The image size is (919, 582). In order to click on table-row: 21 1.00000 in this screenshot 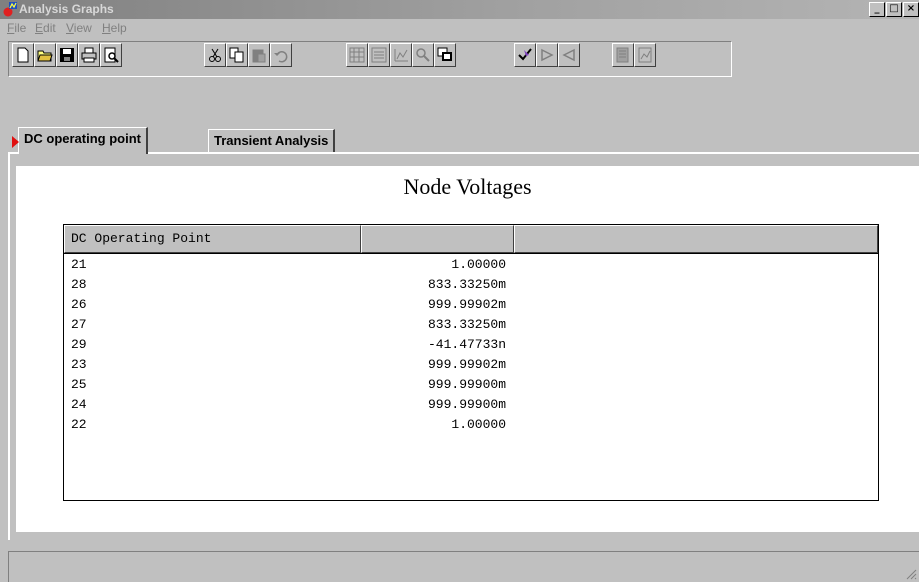, I will do `click(471, 265)`.